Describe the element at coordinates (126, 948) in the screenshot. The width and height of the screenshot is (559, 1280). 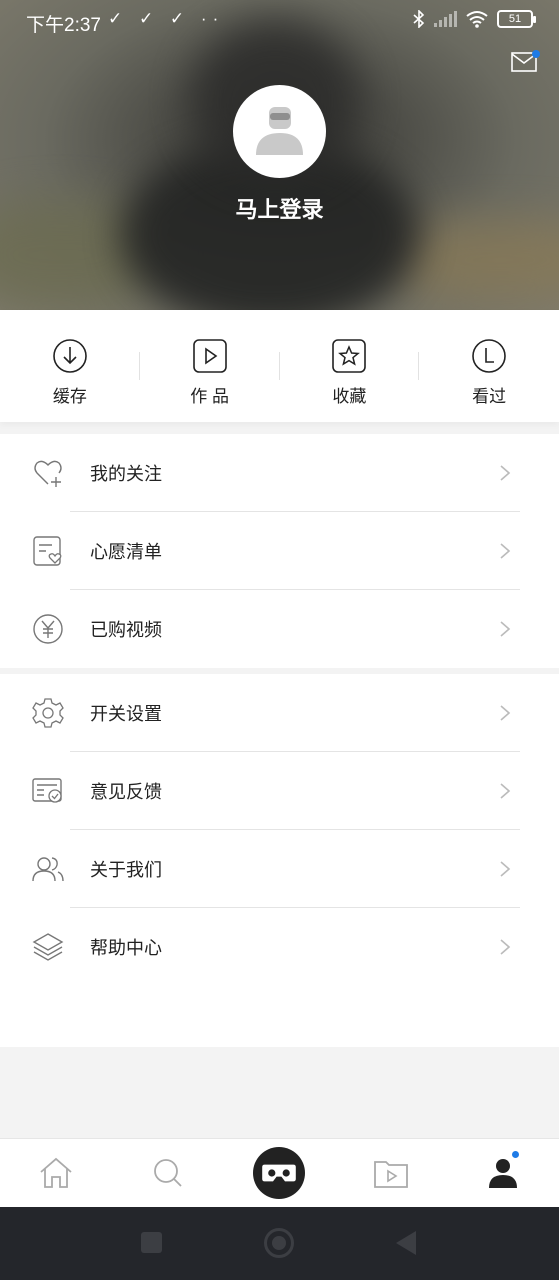
I see `menu-item-label: 帮助中心` at that location.